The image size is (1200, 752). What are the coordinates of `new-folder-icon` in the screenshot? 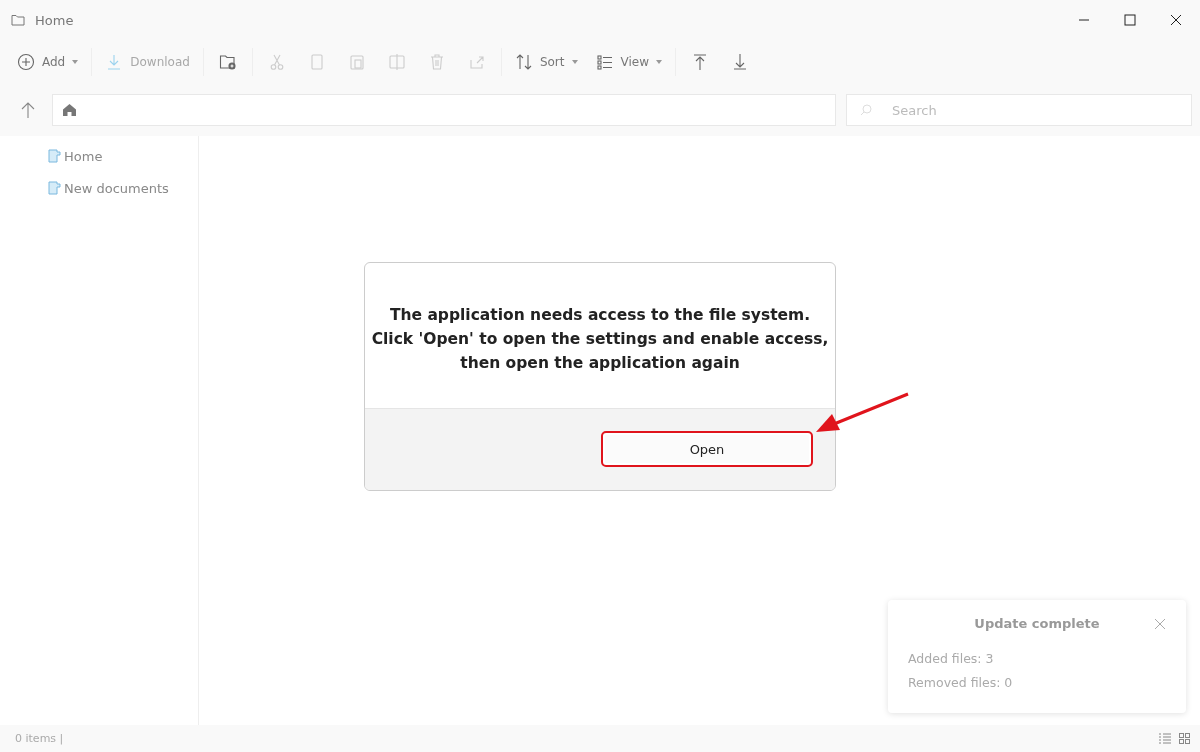 It's located at (227, 62).